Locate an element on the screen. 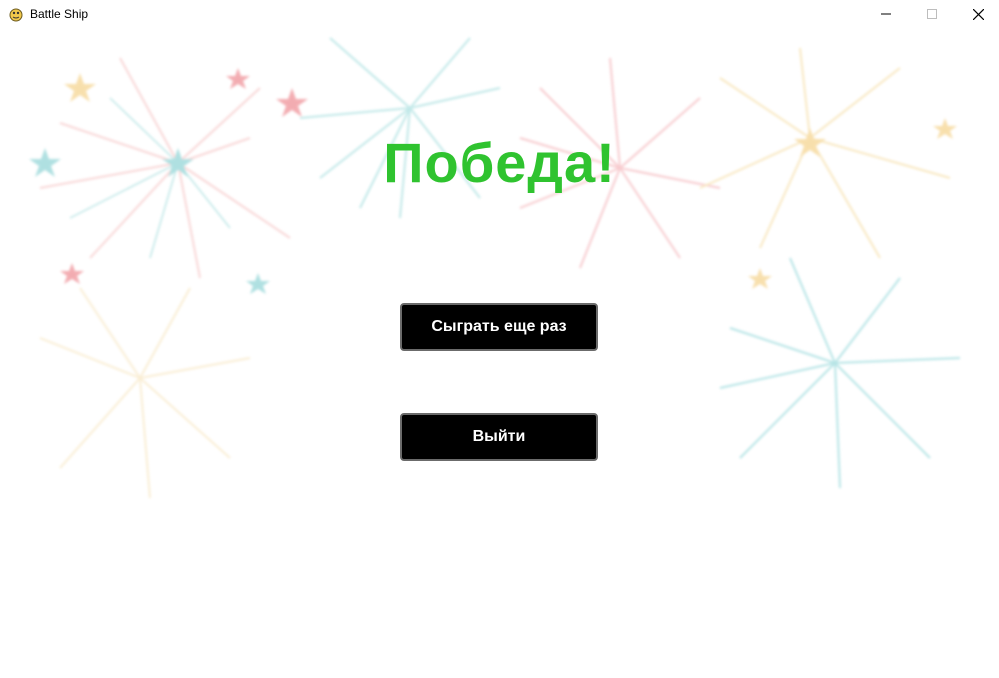 The height and width of the screenshot is (678, 999). victory-title: Победа! is located at coordinates (499, 162).